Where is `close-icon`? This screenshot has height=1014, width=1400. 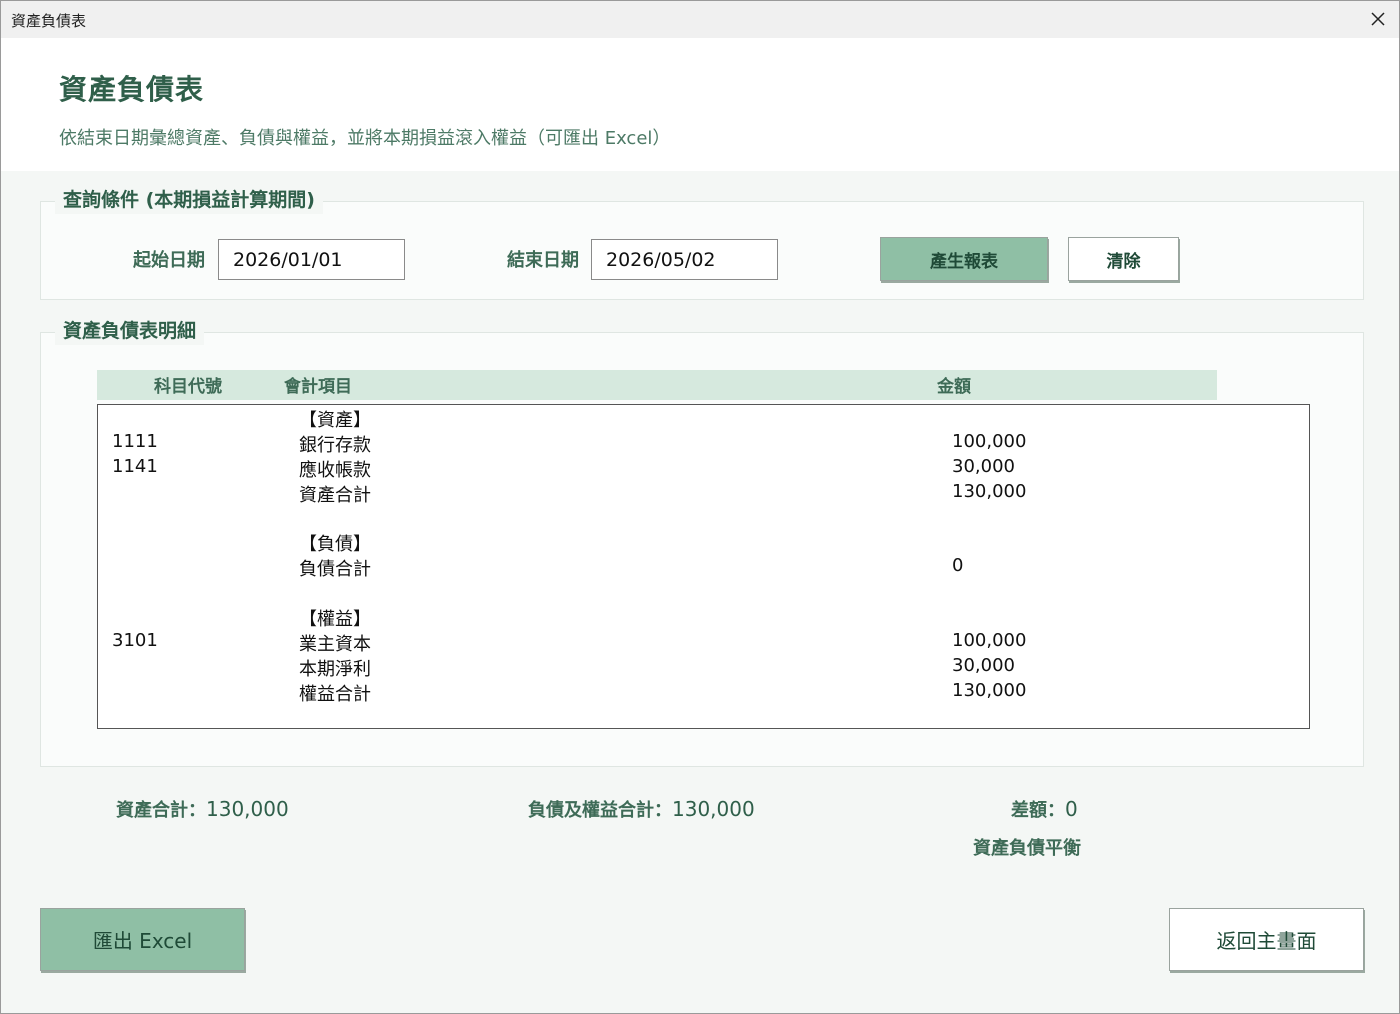
close-icon is located at coordinates (1378, 19).